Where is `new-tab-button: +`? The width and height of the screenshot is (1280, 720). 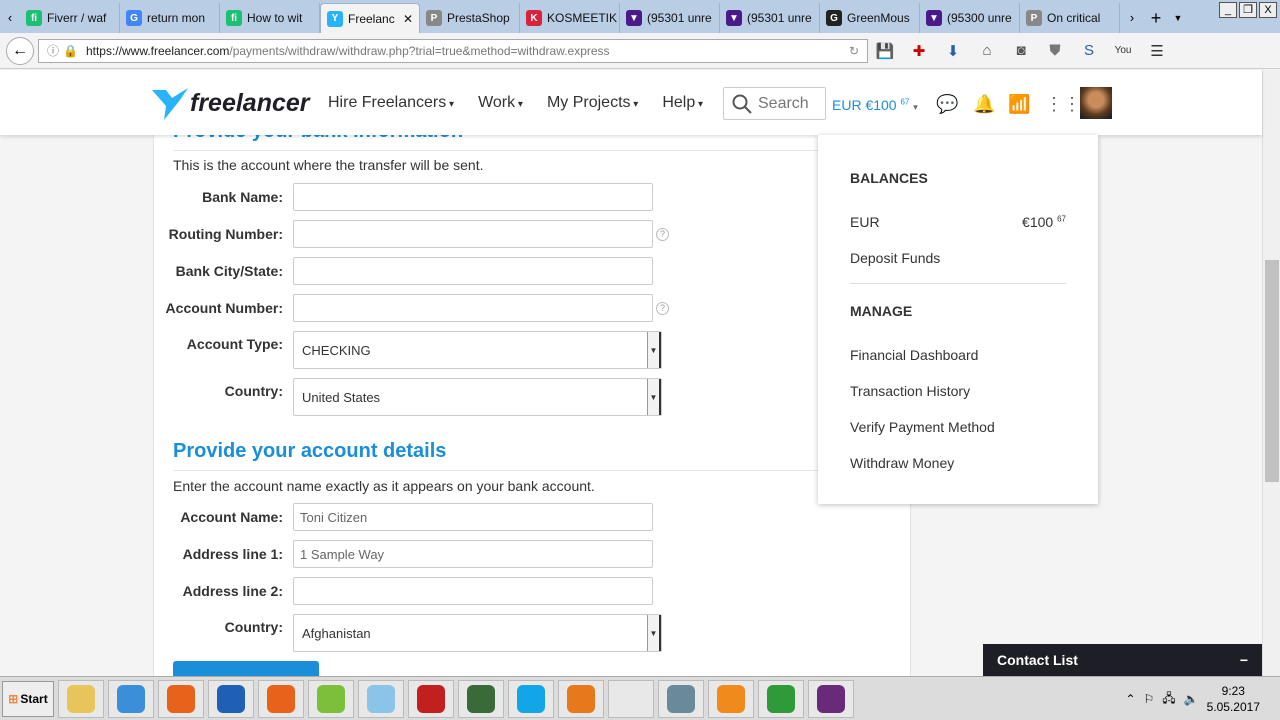
new-tab-button: + is located at coordinates (1156, 18).